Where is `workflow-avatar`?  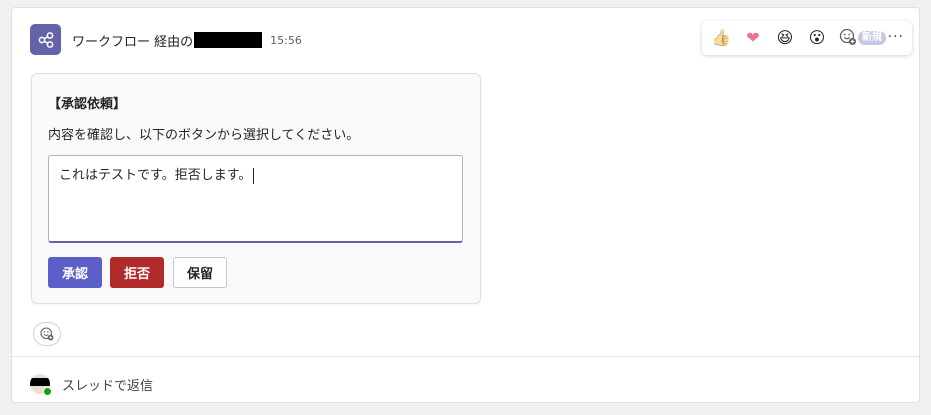
workflow-avatar is located at coordinates (45, 39).